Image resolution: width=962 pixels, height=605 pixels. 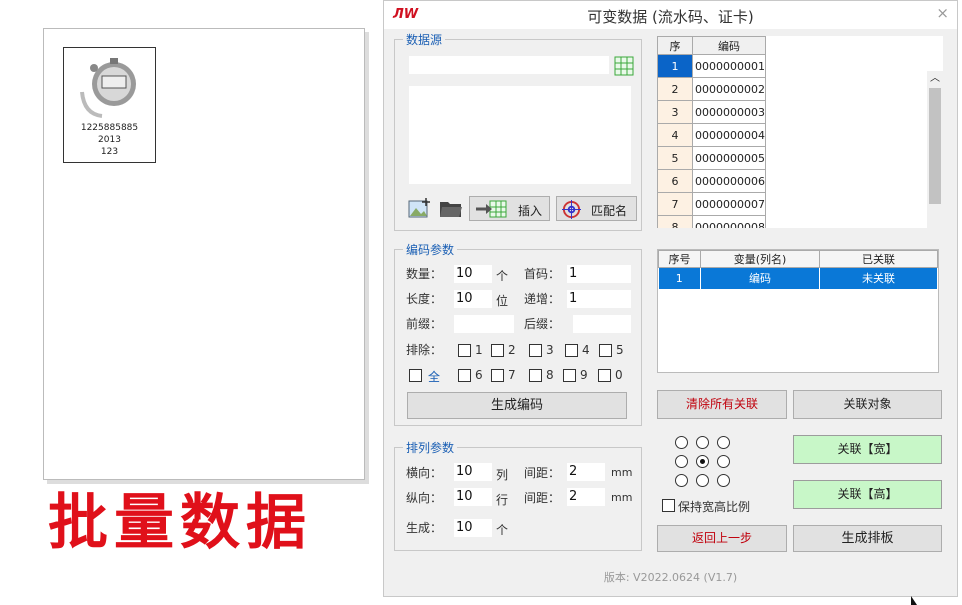 I want to click on horizontal-input: 10, so click(x=473, y=472).